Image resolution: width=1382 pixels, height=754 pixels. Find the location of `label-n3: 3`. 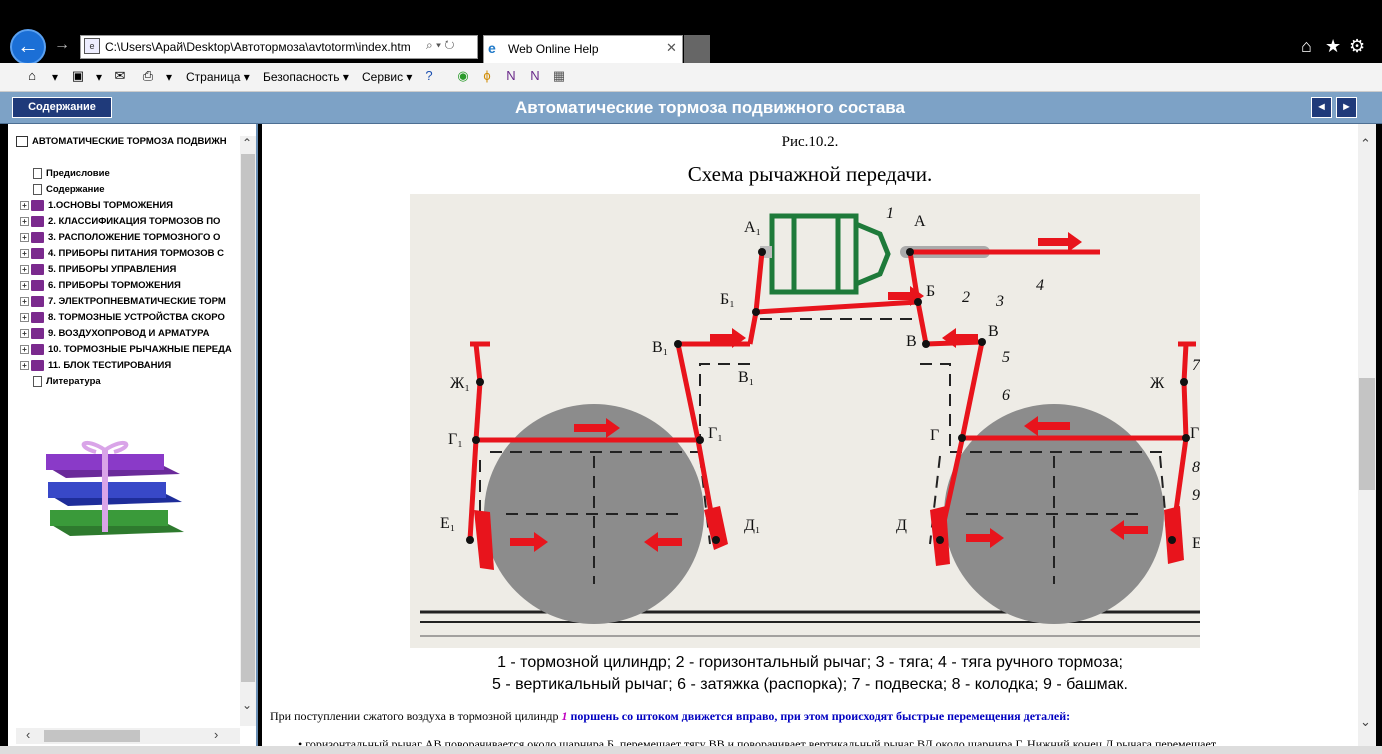

label-n3: 3 is located at coordinates (999, 301).